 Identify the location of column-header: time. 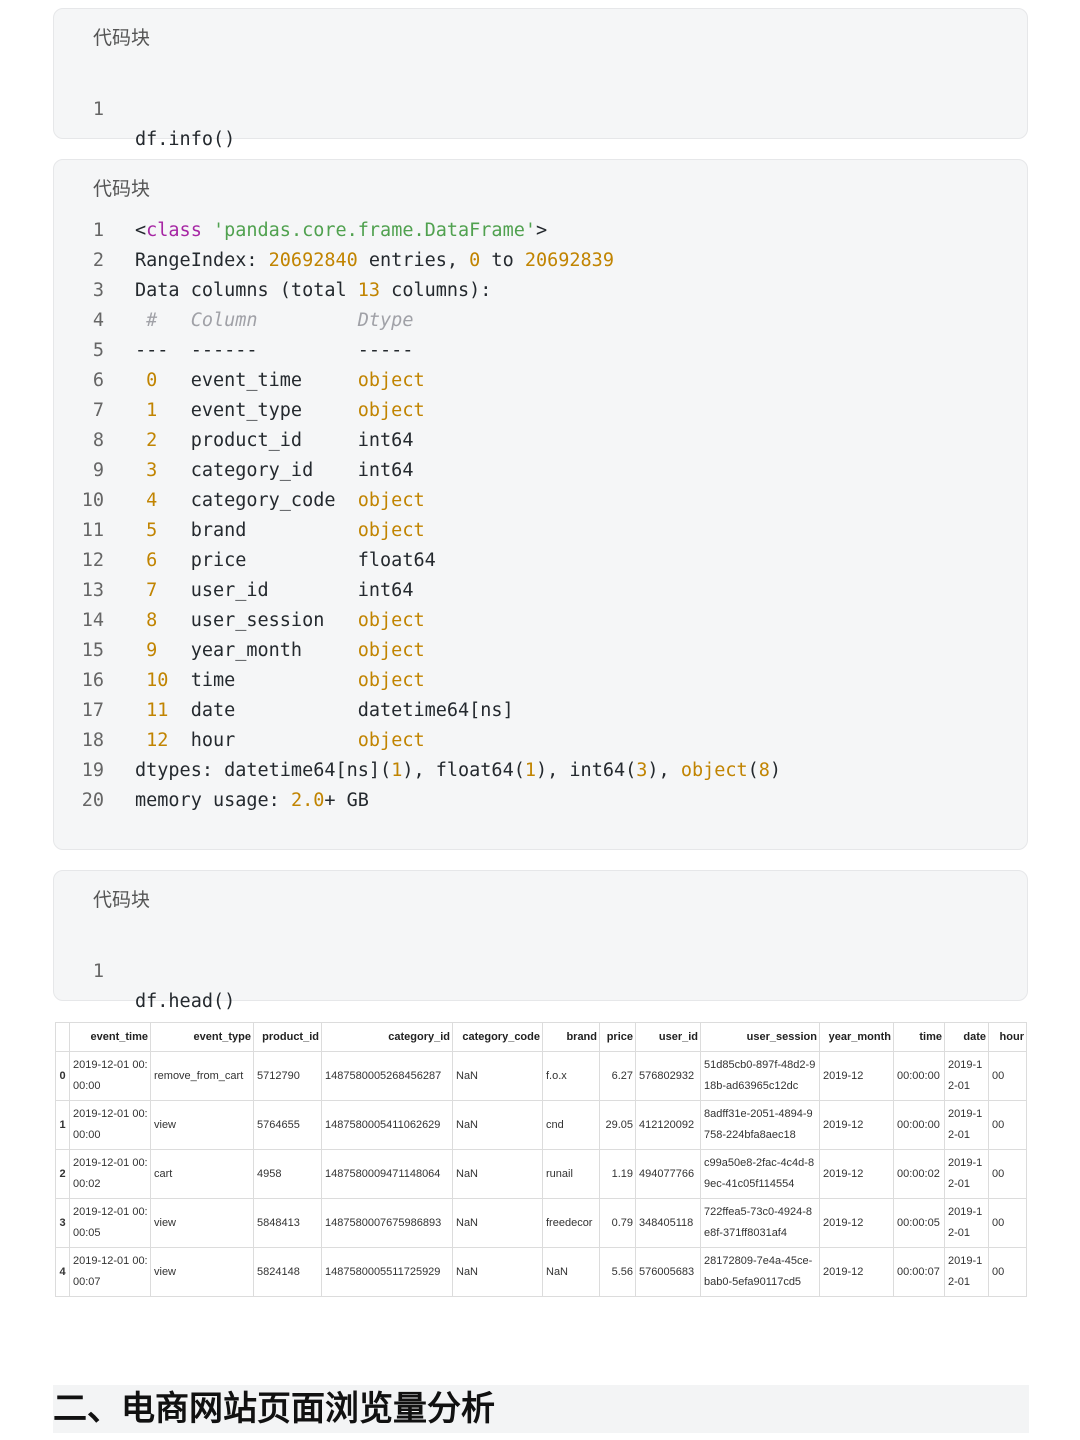
(919, 1037).